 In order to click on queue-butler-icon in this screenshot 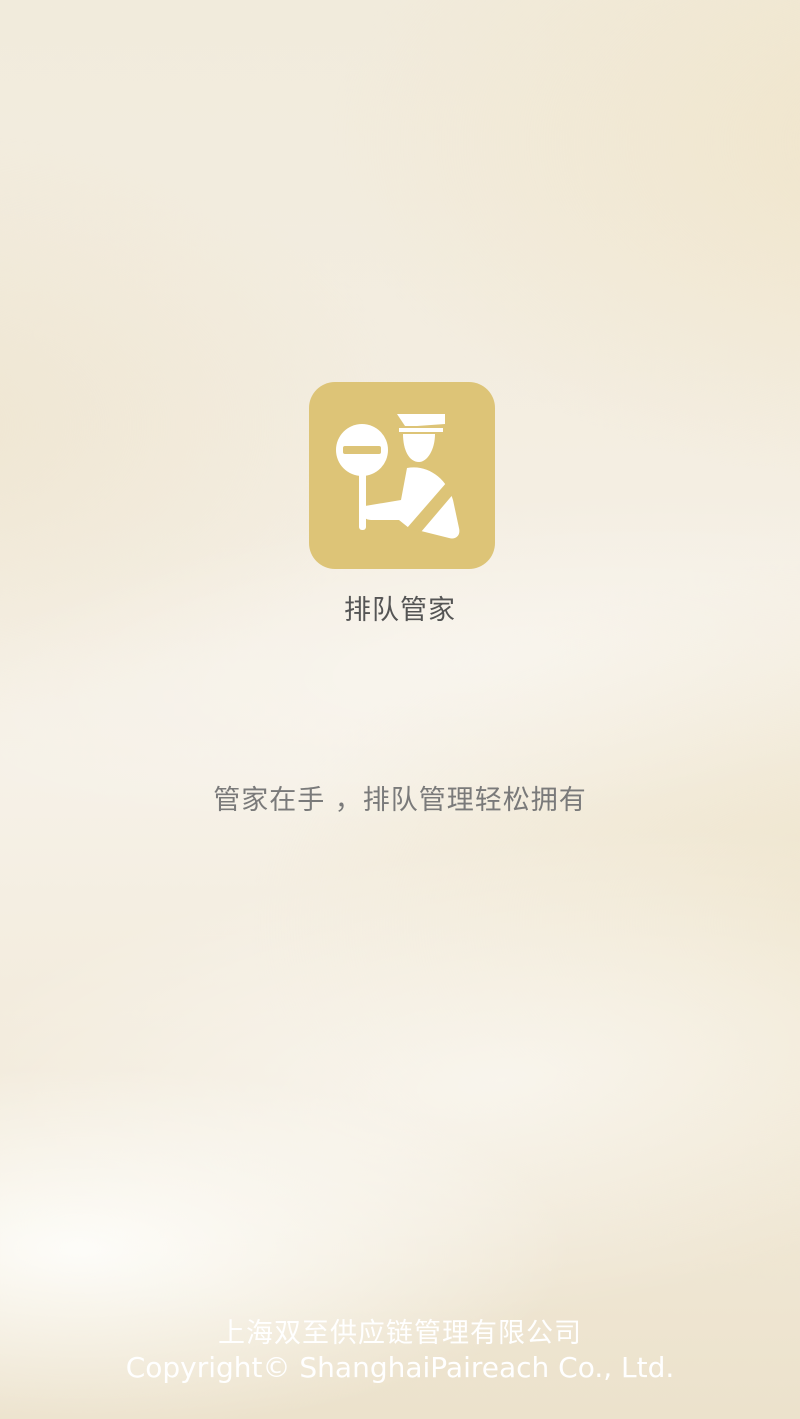, I will do `click(402, 475)`.